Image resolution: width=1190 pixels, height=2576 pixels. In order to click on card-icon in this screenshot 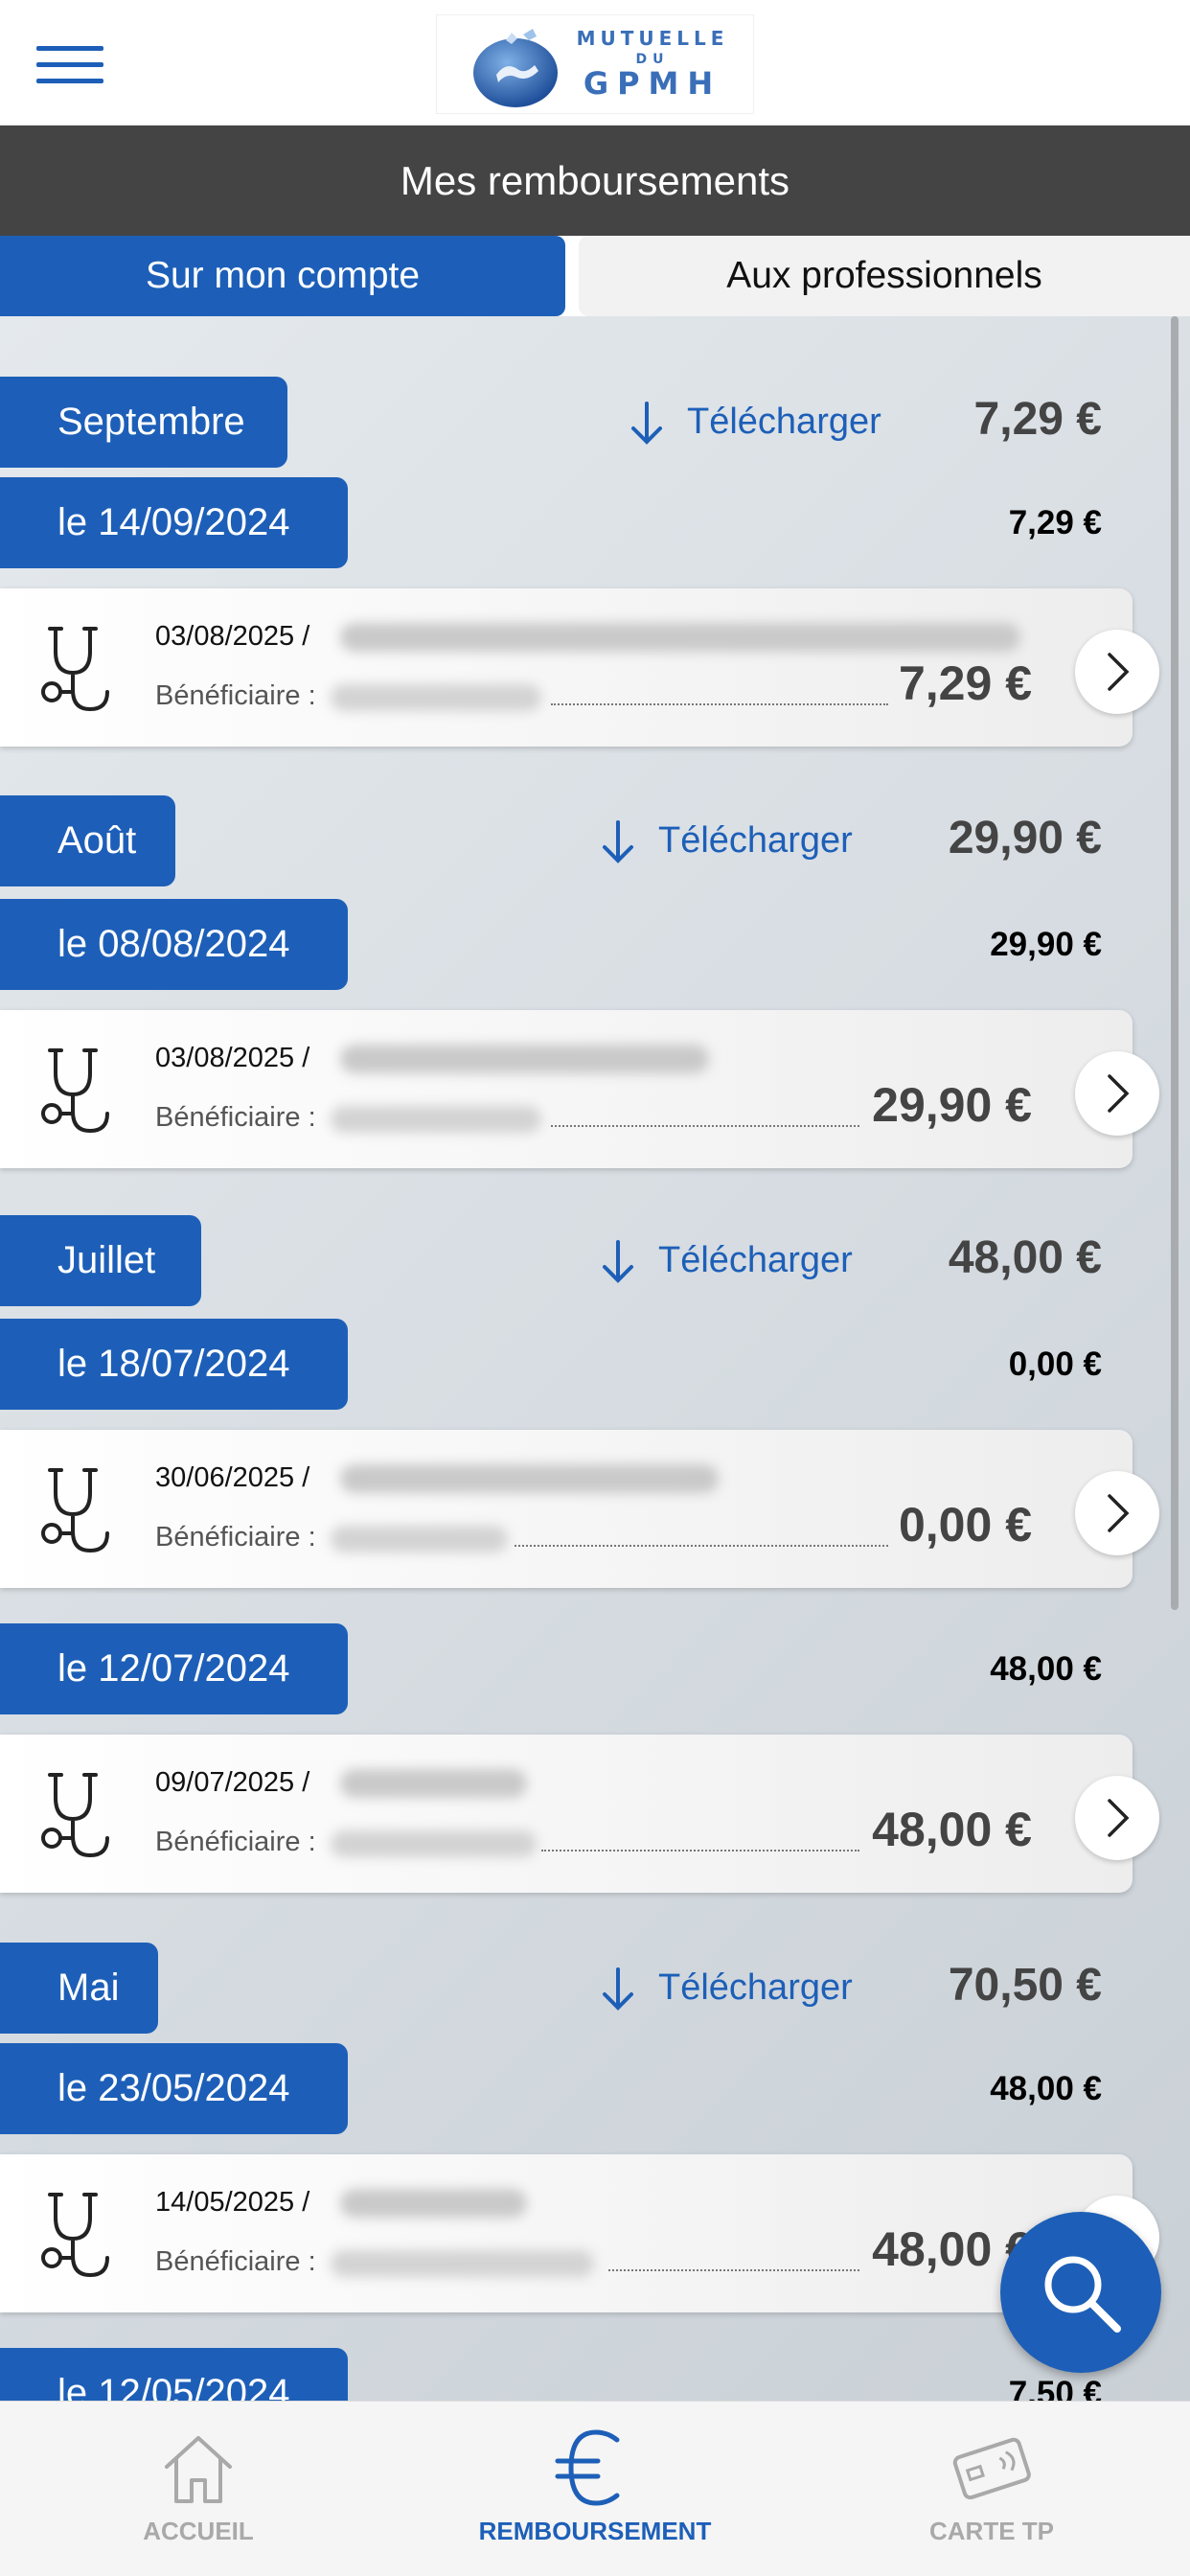, I will do `click(991, 2468)`.